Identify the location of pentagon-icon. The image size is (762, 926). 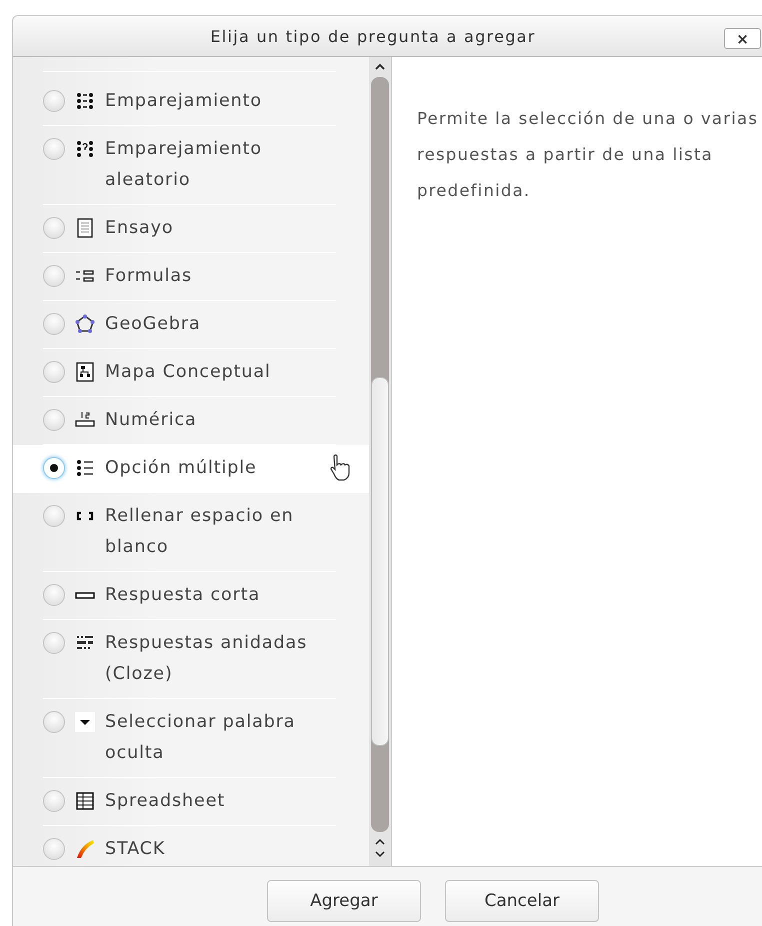
(85, 324).